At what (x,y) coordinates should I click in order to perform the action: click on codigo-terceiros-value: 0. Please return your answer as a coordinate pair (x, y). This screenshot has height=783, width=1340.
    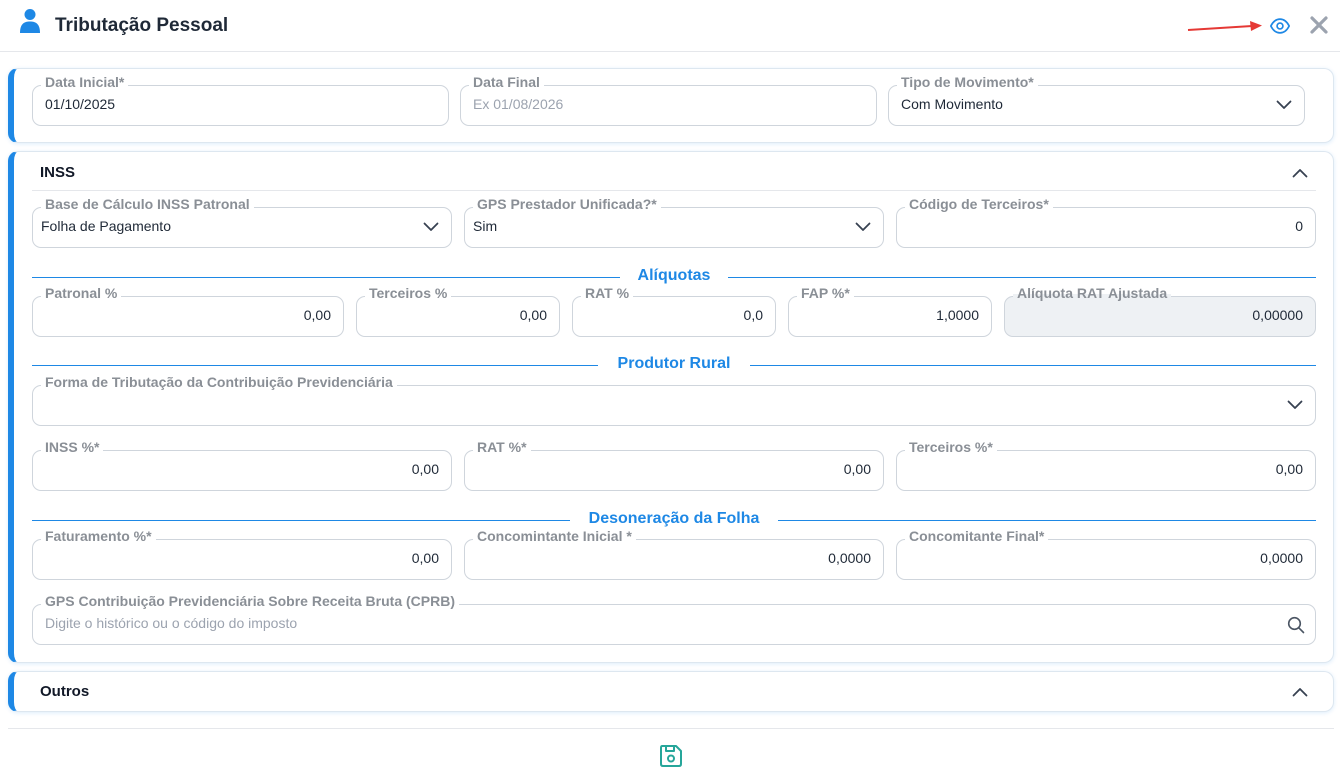
    Looking at the image, I should click on (1299, 226).